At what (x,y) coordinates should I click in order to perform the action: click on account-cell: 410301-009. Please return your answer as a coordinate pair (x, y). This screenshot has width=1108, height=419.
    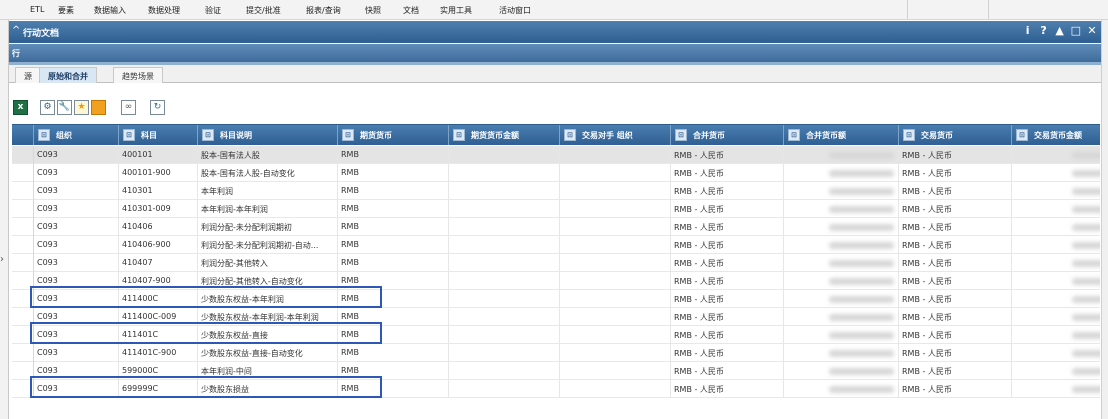
    Looking at the image, I should click on (158, 209).